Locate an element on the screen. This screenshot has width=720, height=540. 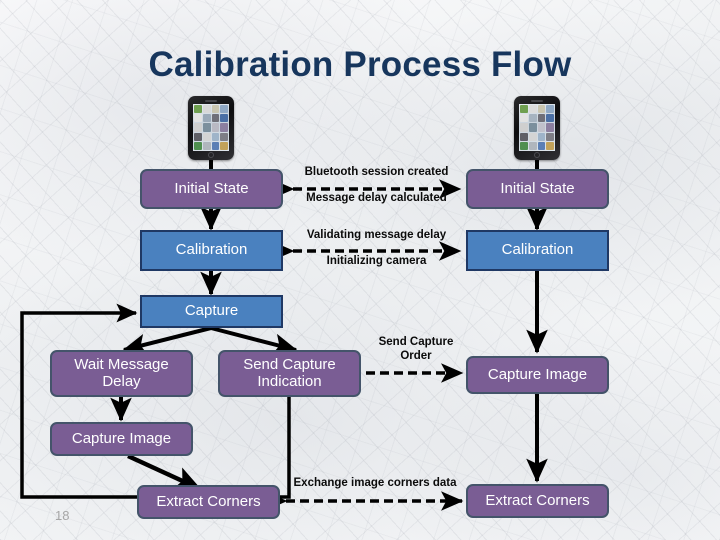
page-title: Calibration Process Flow is located at coordinates (360, 64).